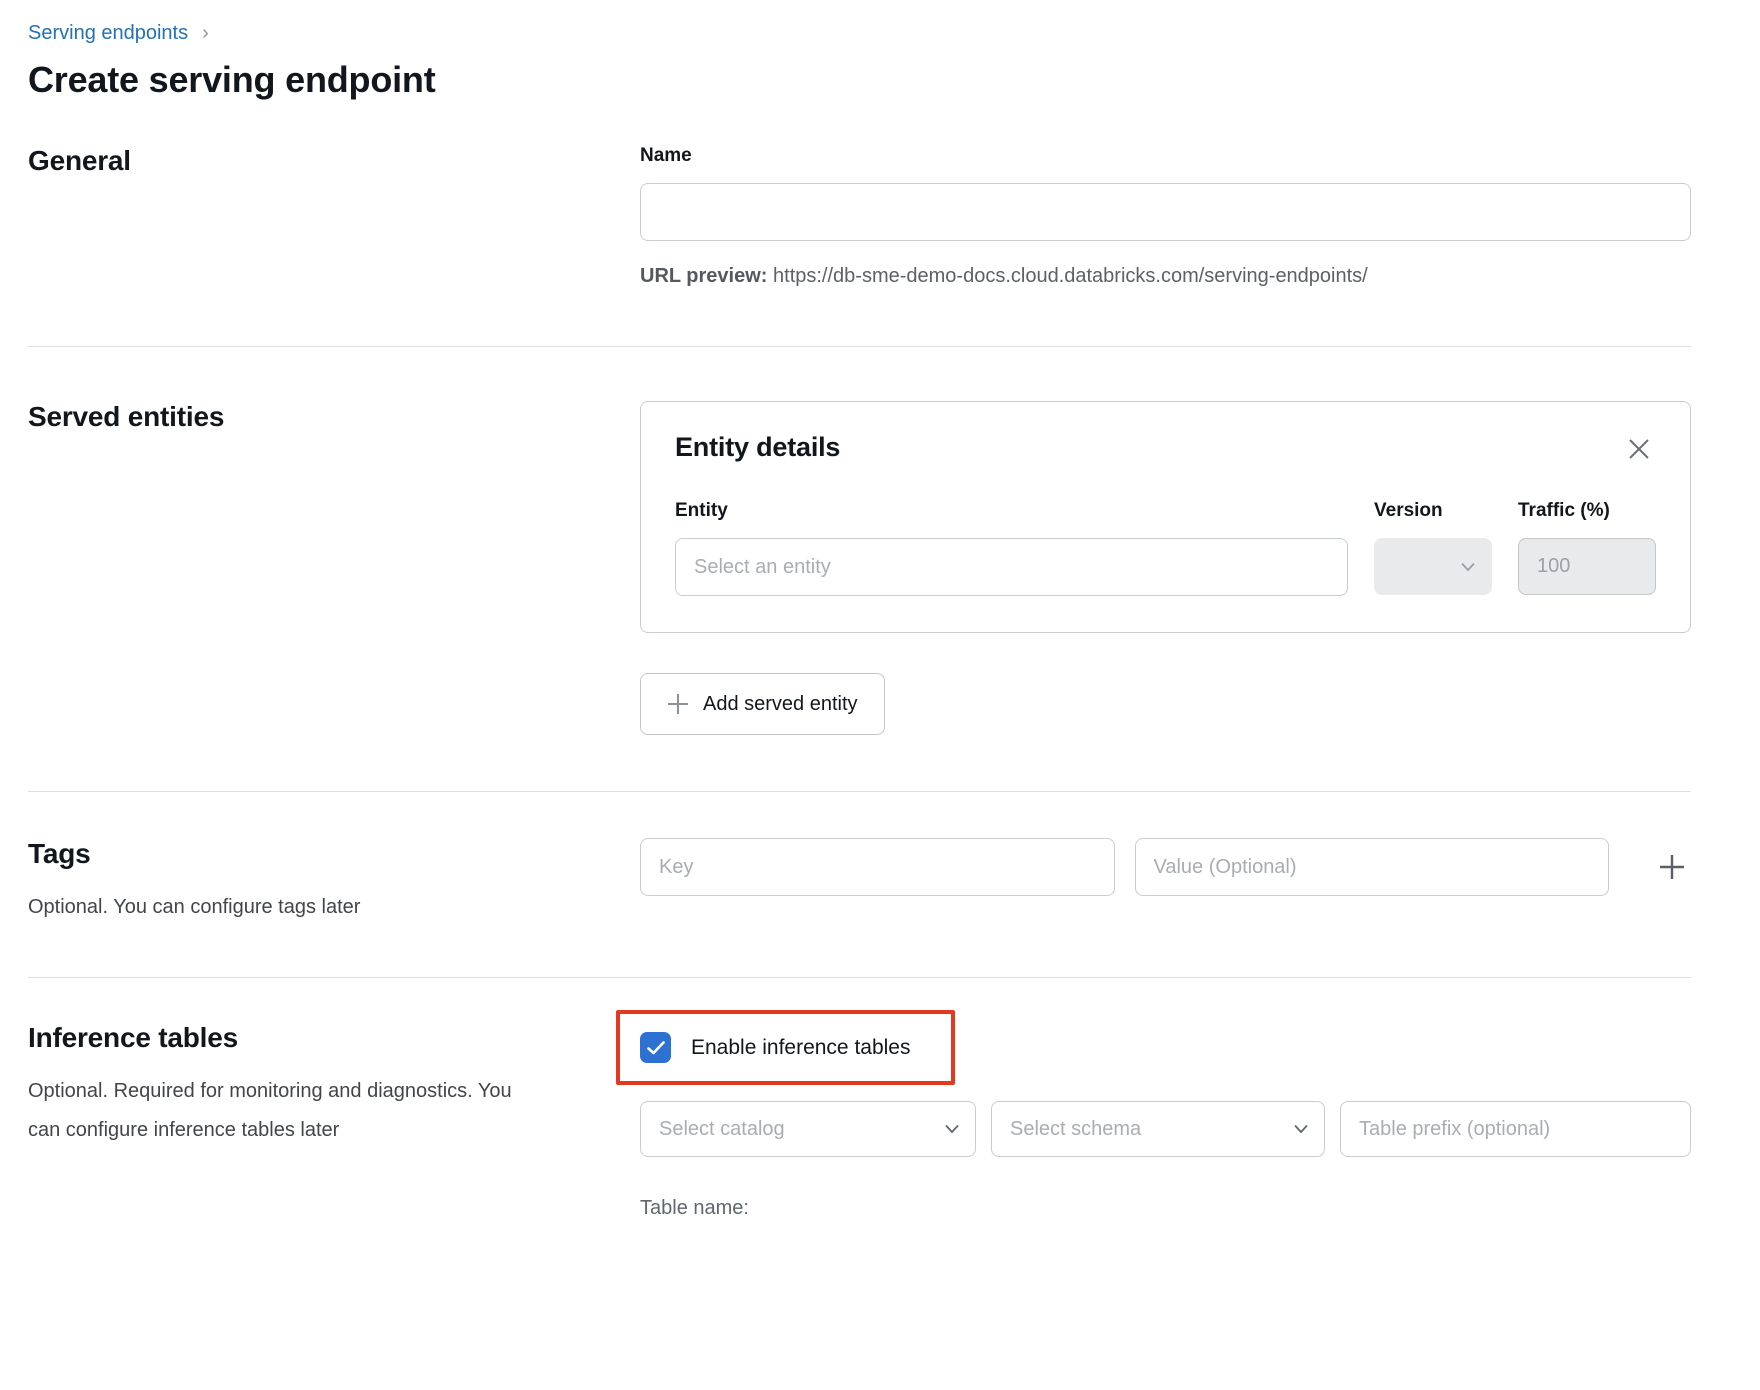 The width and height of the screenshot is (1760, 1390). I want to click on served-entities-heading: Served entities, so click(126, 416).